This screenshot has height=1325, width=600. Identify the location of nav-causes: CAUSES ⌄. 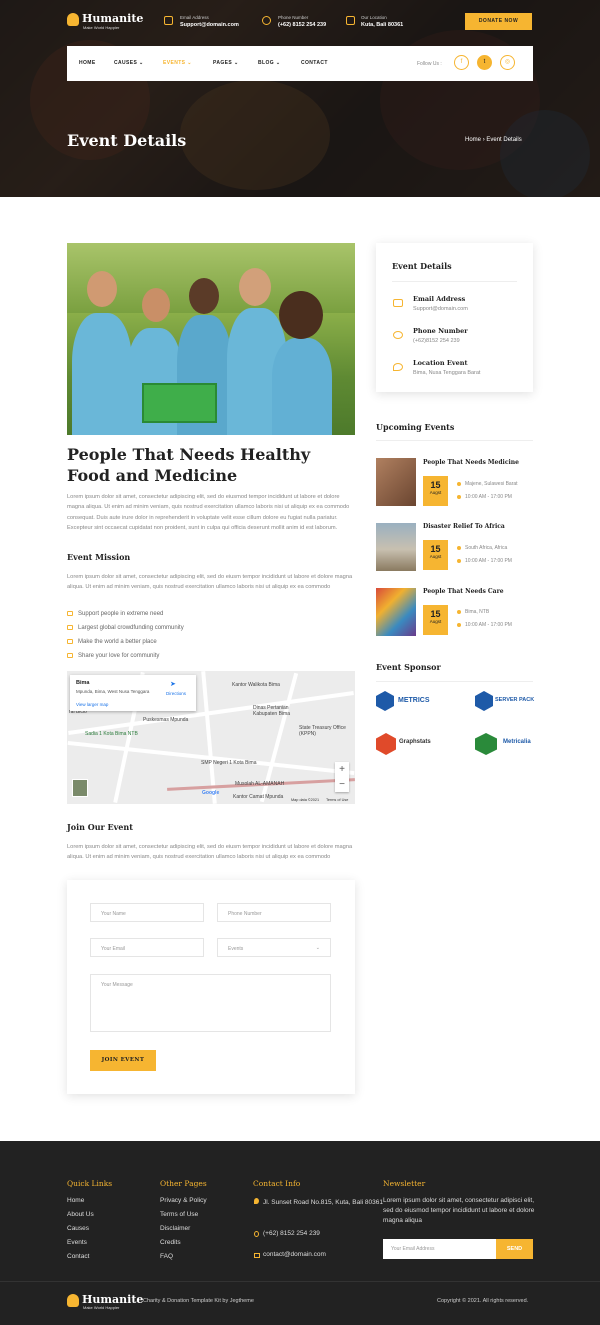
(129, 63).